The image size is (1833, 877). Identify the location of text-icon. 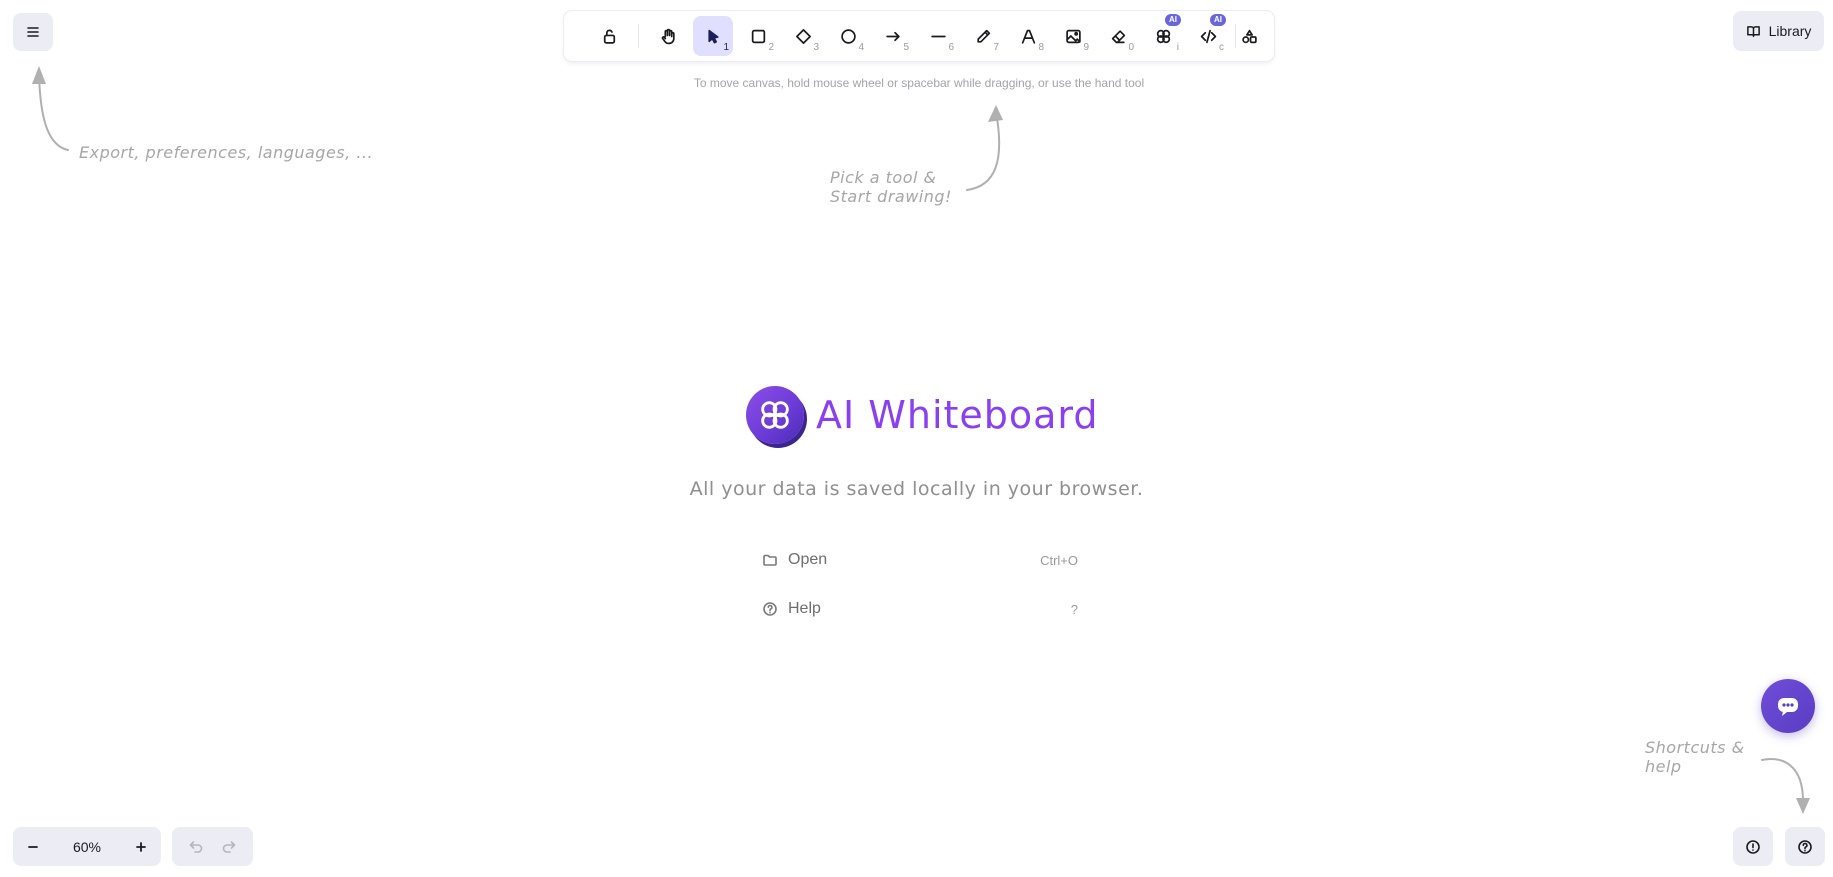
(1028, 36).